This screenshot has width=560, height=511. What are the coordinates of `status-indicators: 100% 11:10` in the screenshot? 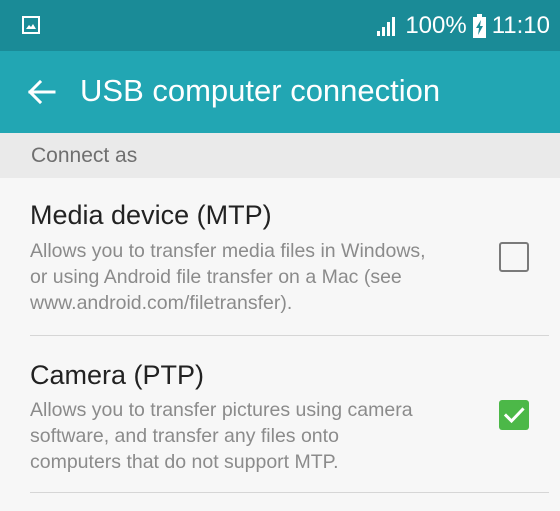 It's located at (463, 25).